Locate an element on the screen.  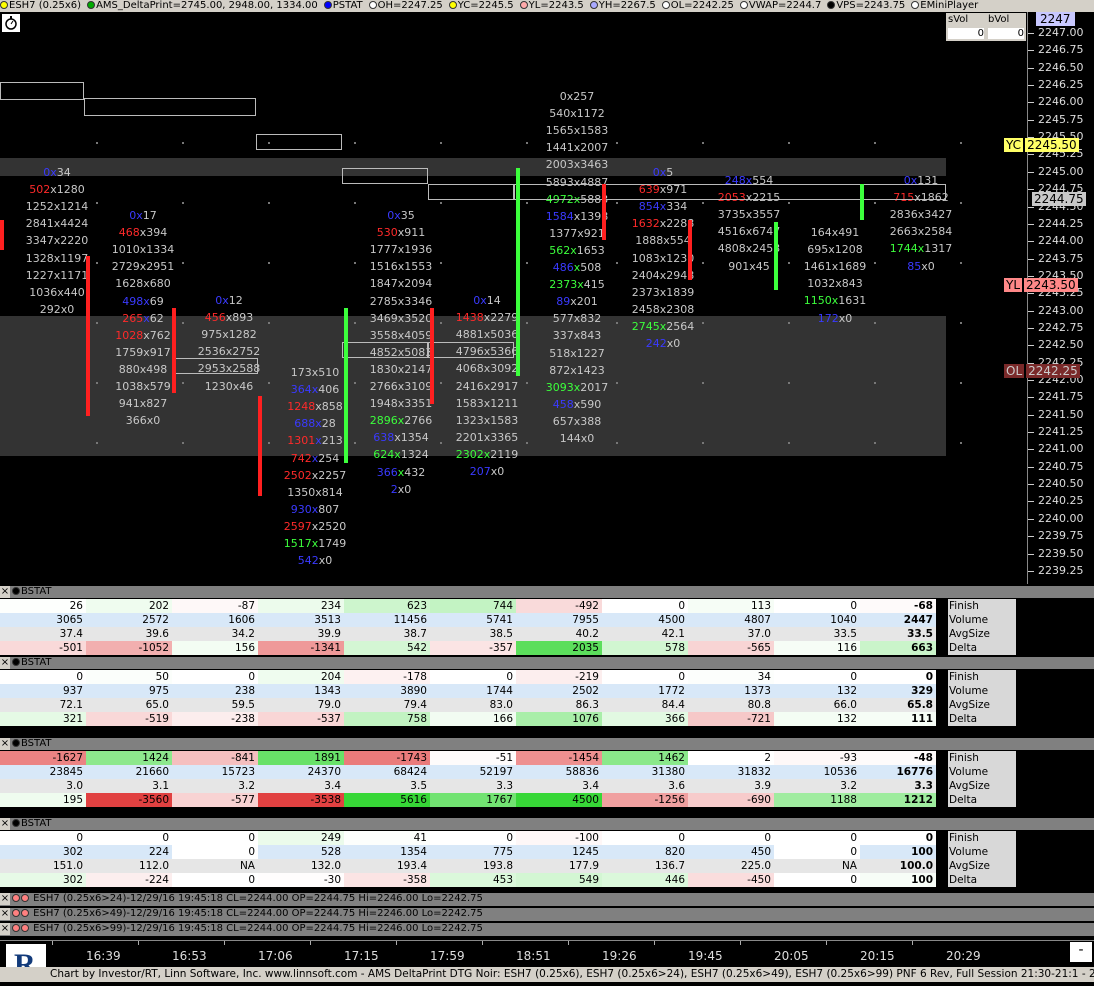
cell-segment: 0x257 is located at coordinates (577, 96).